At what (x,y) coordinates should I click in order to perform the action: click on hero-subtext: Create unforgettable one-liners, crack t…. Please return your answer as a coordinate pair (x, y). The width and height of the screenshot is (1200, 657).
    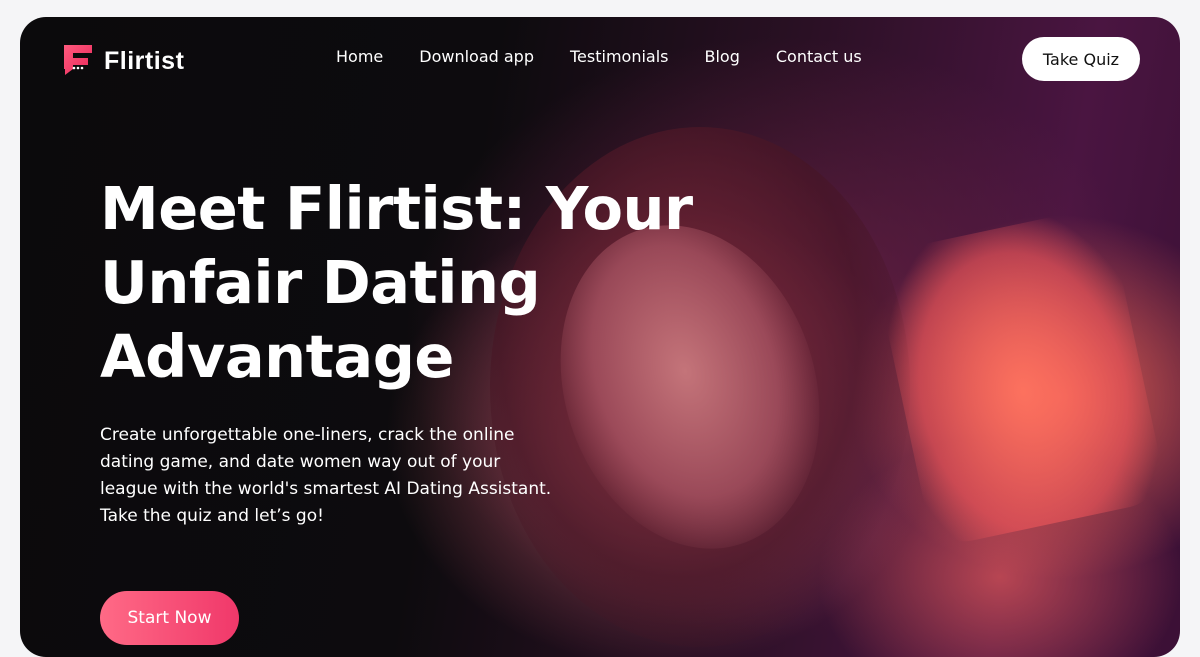
    Looking at the image, I should click on (326, 475).